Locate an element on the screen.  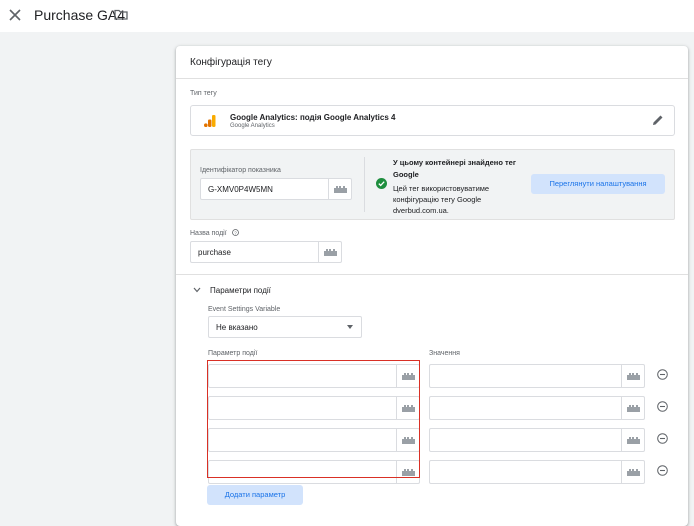
measurement-id-label: Ідентифікатор показника is located at coordinates (240, 170).